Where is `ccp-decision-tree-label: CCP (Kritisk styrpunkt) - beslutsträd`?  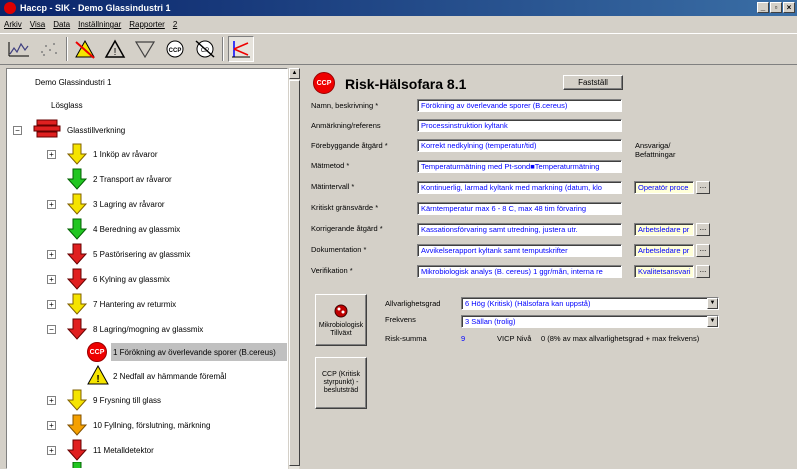 ccp-decision-tree-label: CCP (Kritisk styrpunkt) - beslutsträd is located at coordinates (341, 382).